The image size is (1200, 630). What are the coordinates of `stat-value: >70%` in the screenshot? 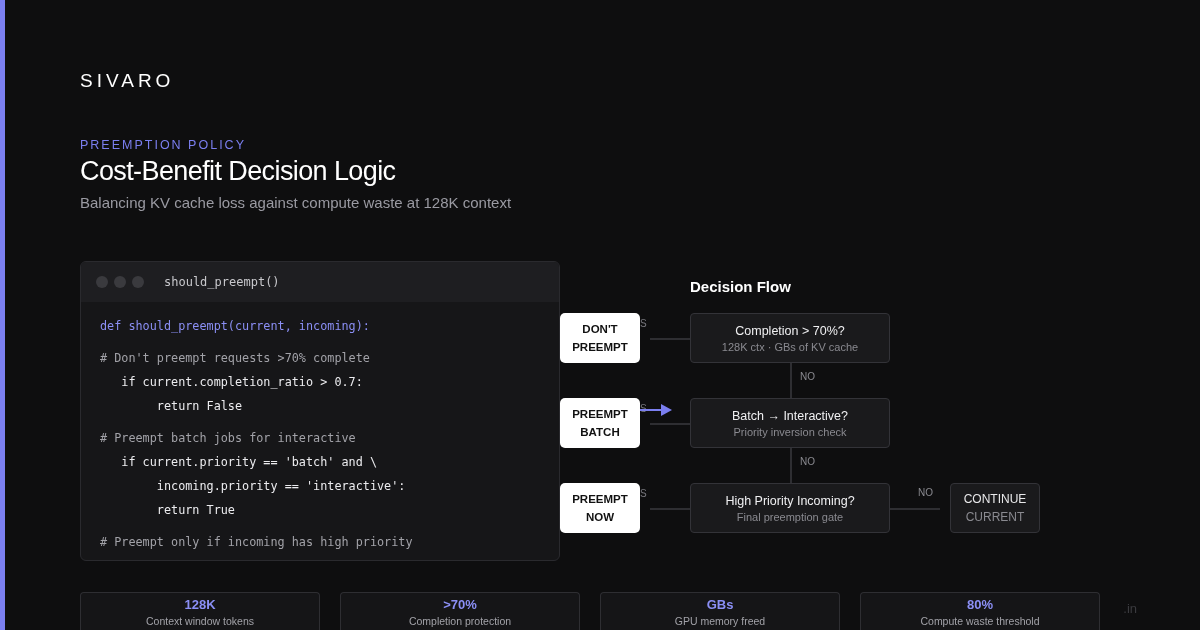 It's located at (460, 604).